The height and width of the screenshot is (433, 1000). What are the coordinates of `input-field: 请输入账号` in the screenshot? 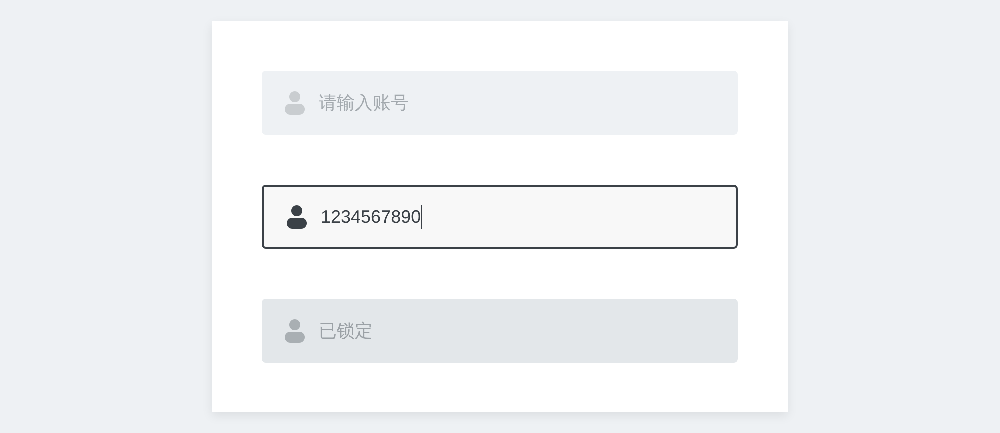 It's located at (500, 103).